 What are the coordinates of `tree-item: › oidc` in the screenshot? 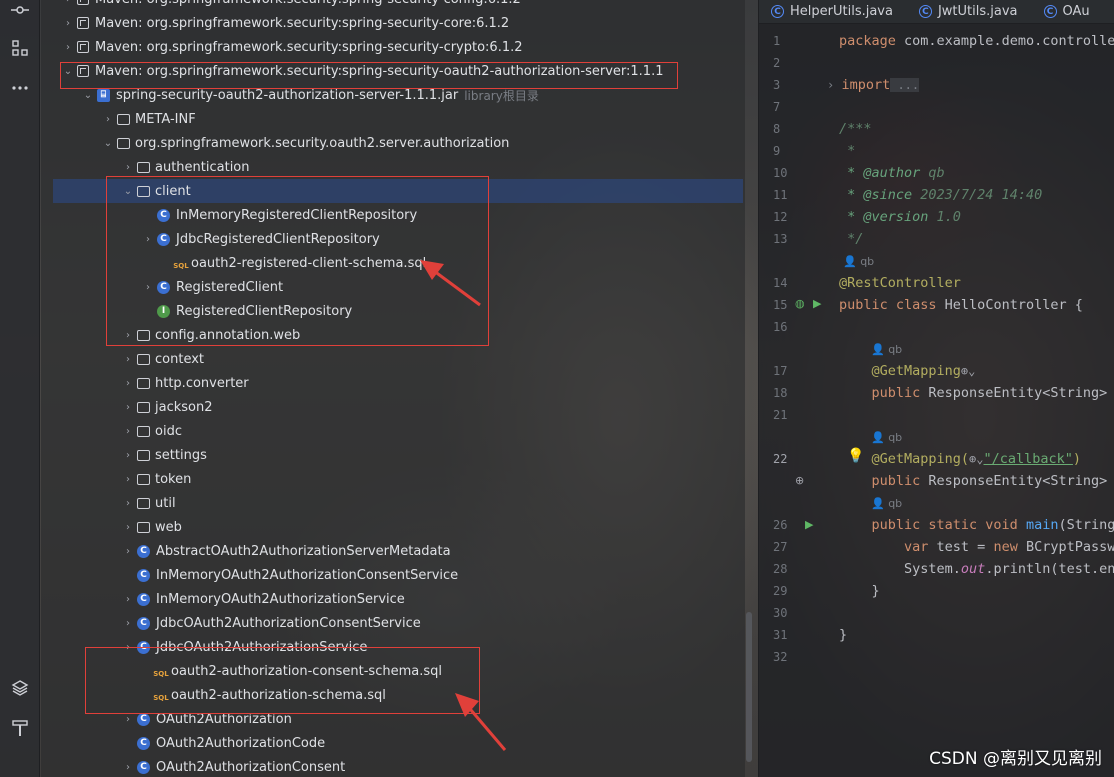 It's located at (393, 431).